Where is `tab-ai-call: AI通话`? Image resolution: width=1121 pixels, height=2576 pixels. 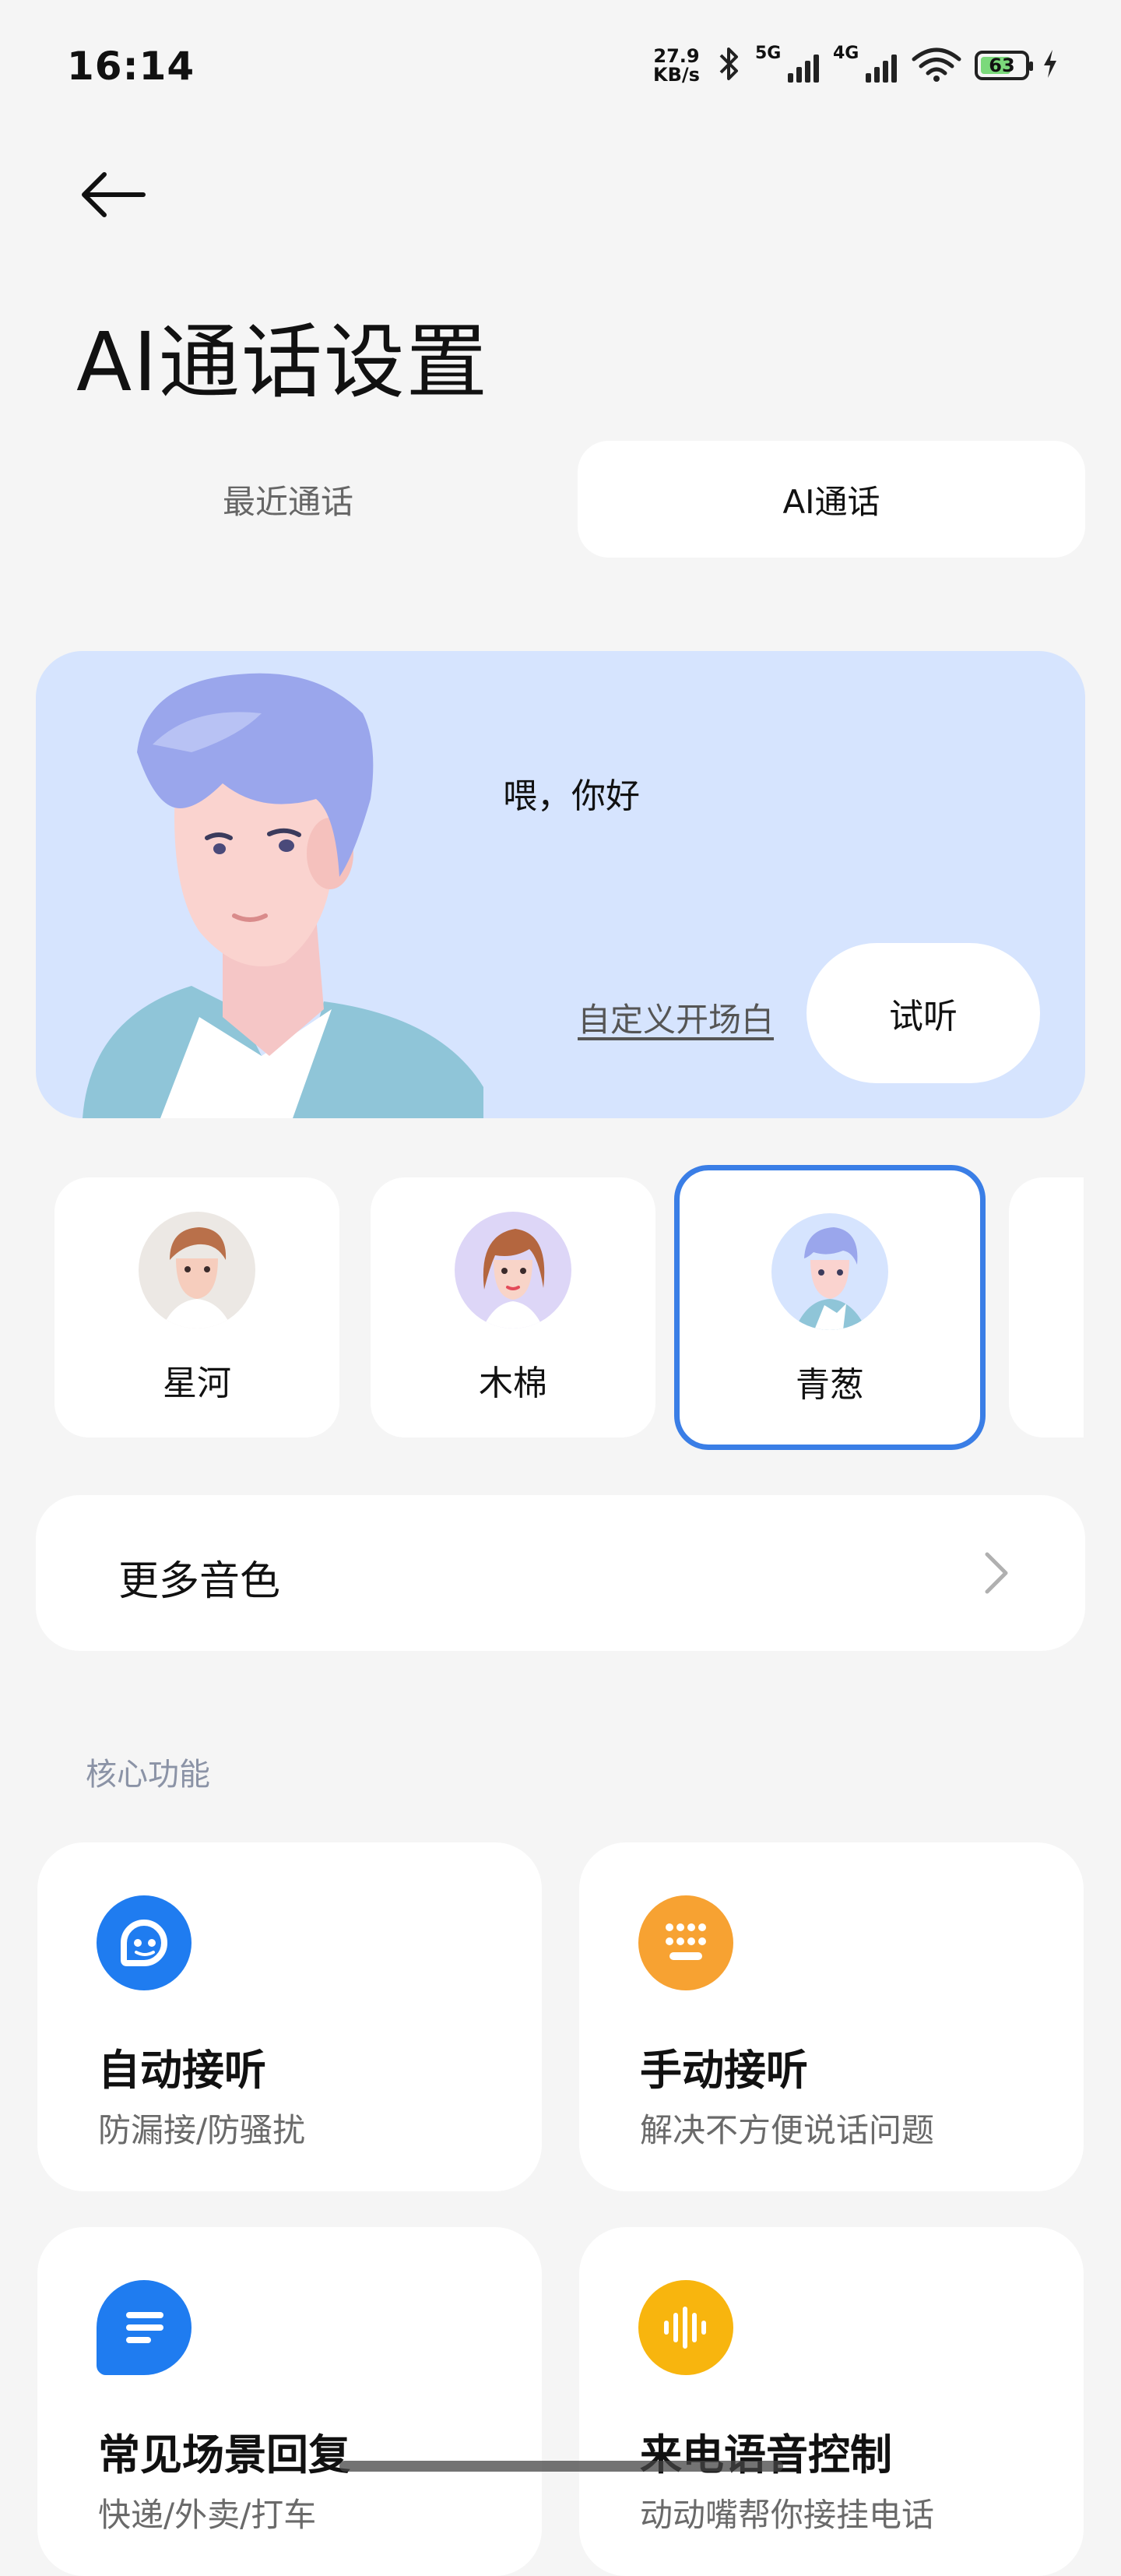
tab-ai-call: AI通话 is located at coordinates (831, 499).